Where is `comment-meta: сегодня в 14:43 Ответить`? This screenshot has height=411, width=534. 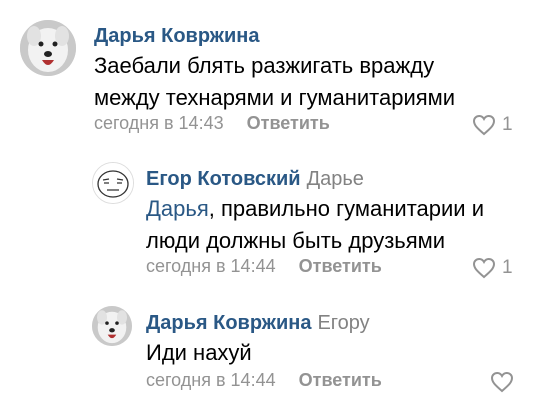
comment-meta: сегодня в 14:43 Ответить is located at coordinates (212, 123).